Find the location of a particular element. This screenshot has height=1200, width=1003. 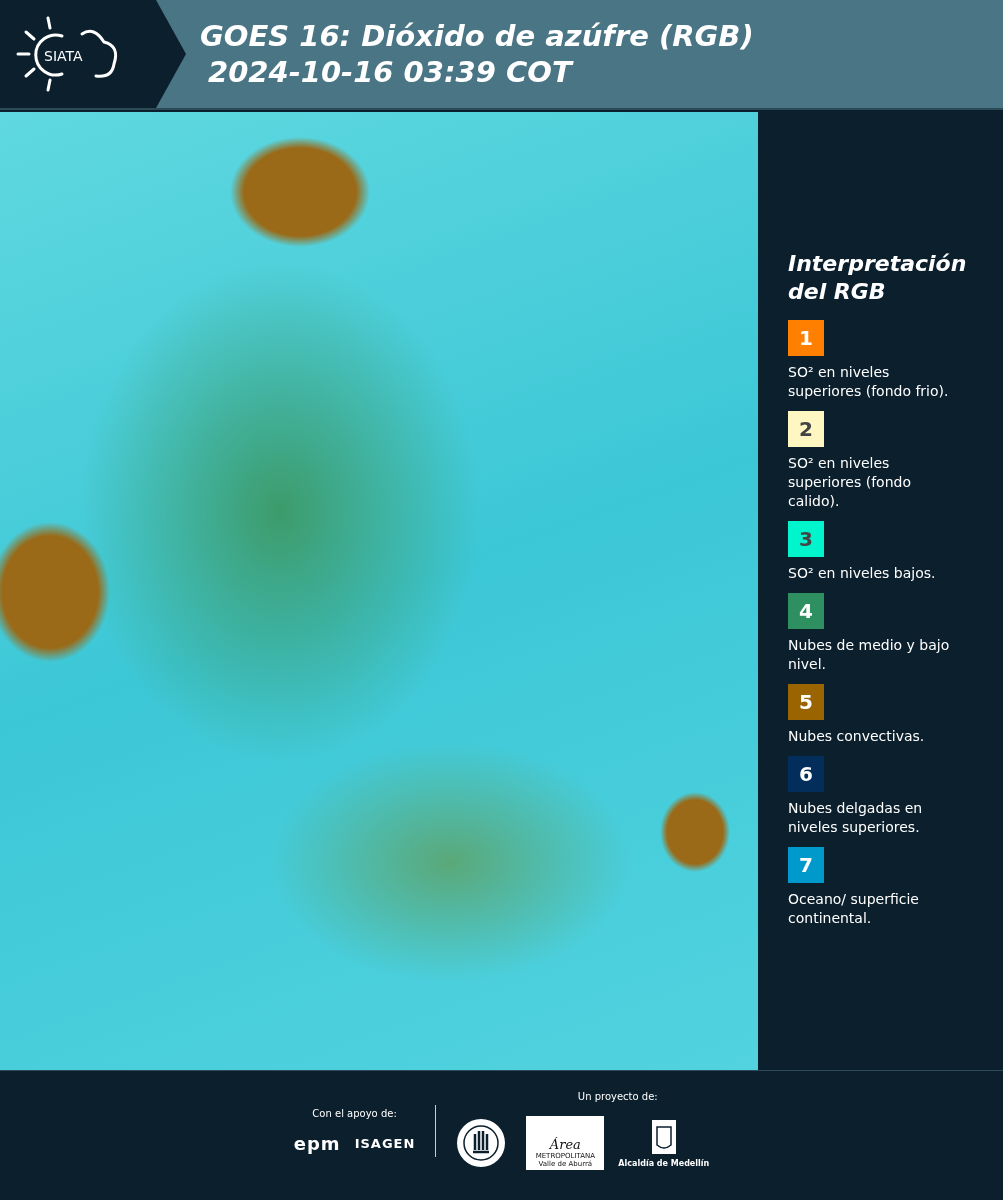

legend-text: Nubes convectivas. is located at coordinates (857, 736).